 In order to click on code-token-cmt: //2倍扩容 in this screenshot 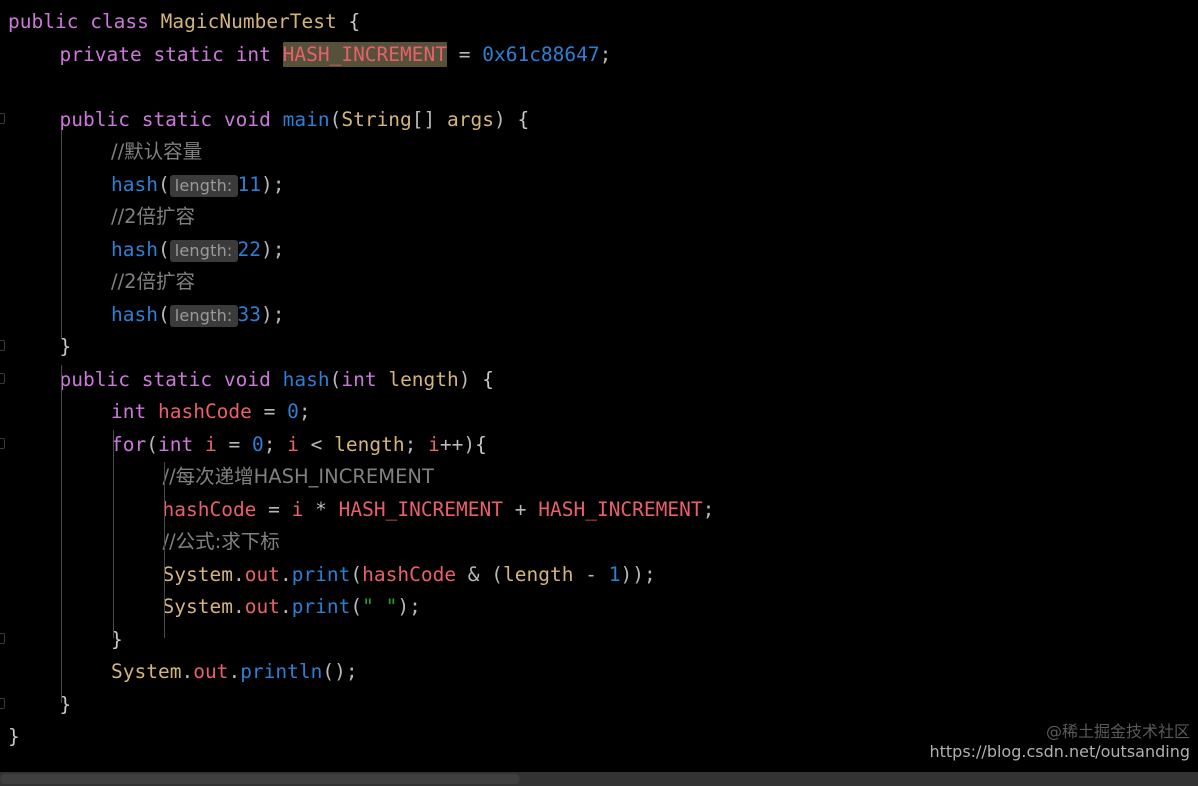, I will do `click(153, 216)`.